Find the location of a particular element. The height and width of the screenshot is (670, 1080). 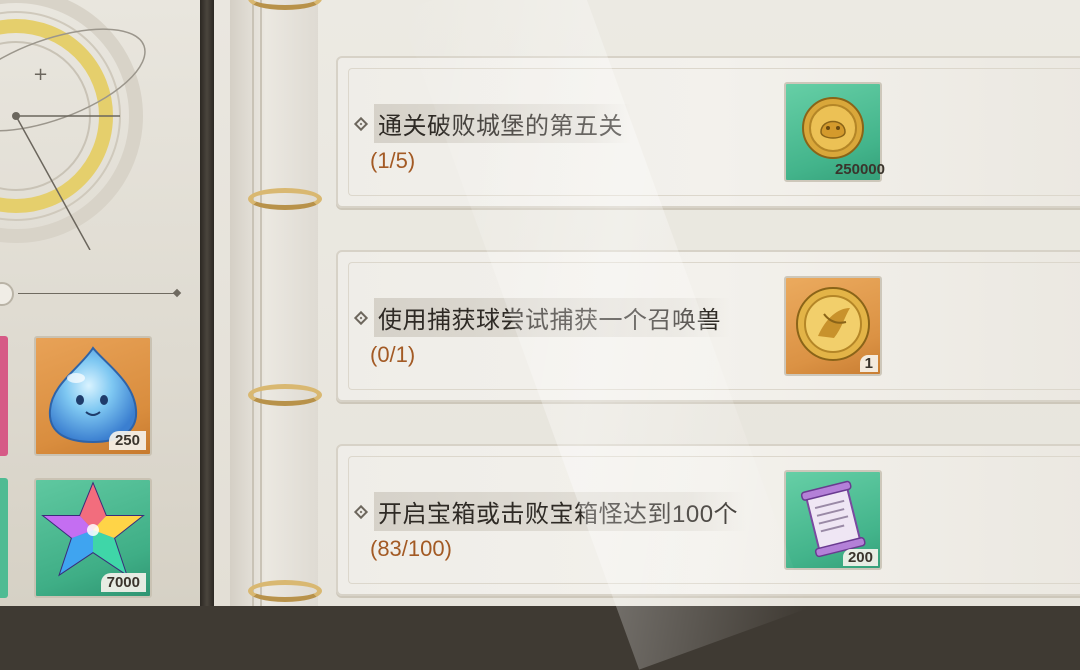

reward-item: 250000 is located at coordinates (834, 132).